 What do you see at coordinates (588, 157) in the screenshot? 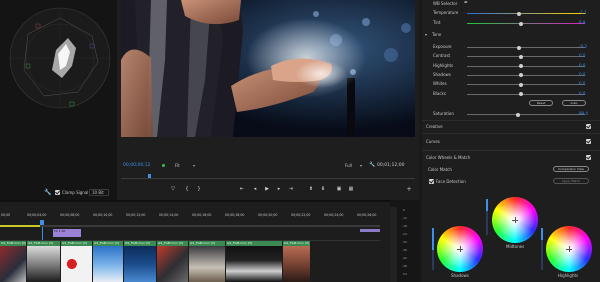
I see `wheels-checkbox` at bounding box center [588, 157].